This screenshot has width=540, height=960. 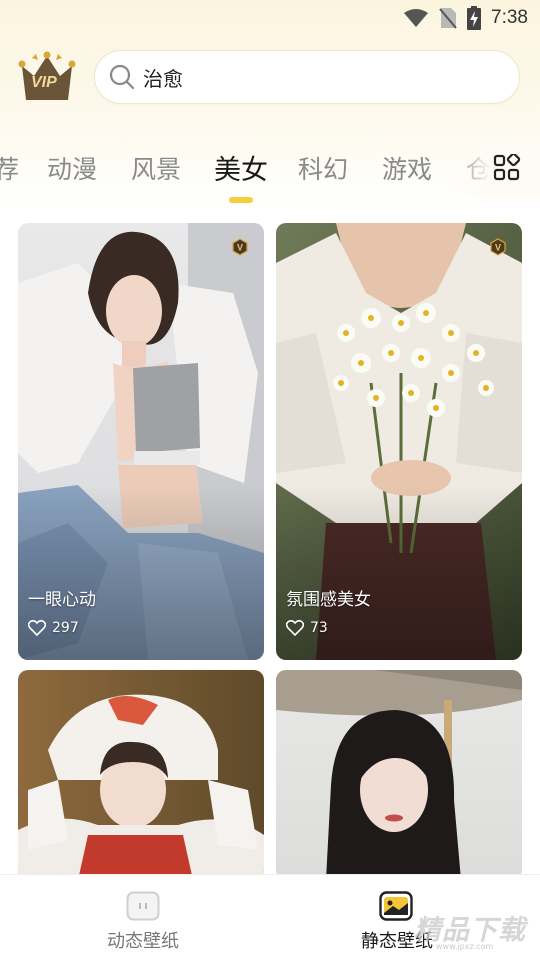 What do you see at coordinates (474, 18) in the screenshot?
I see `battery-charging-icon` at bounding box center [474, 18].